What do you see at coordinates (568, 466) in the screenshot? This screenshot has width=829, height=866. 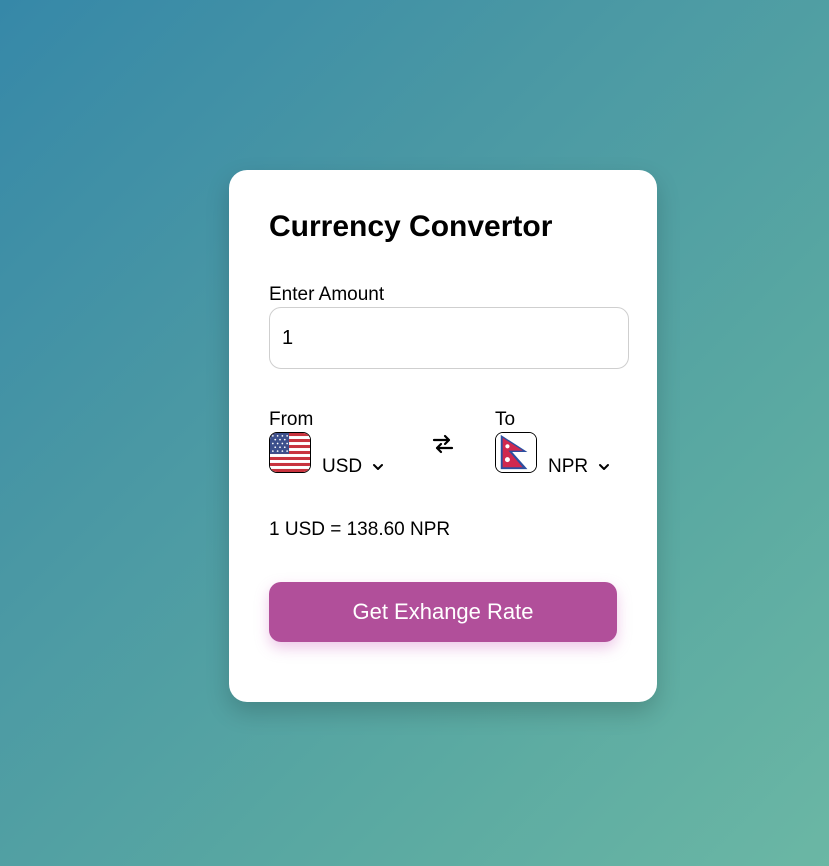 I see `to-currency-value: NPR` at bounding box center [568, 466].